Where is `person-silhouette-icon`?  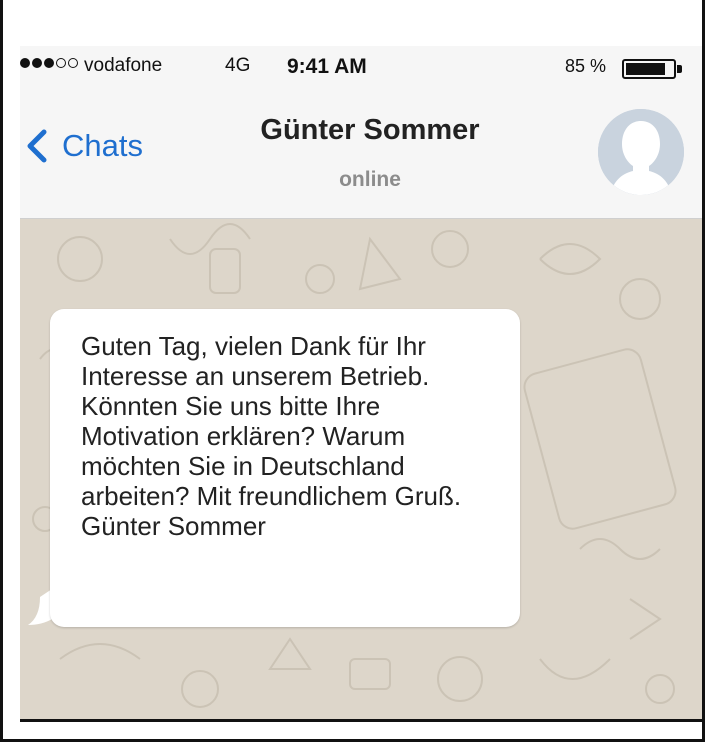 person-silhouette-icon is located at coordinates (641, 152).